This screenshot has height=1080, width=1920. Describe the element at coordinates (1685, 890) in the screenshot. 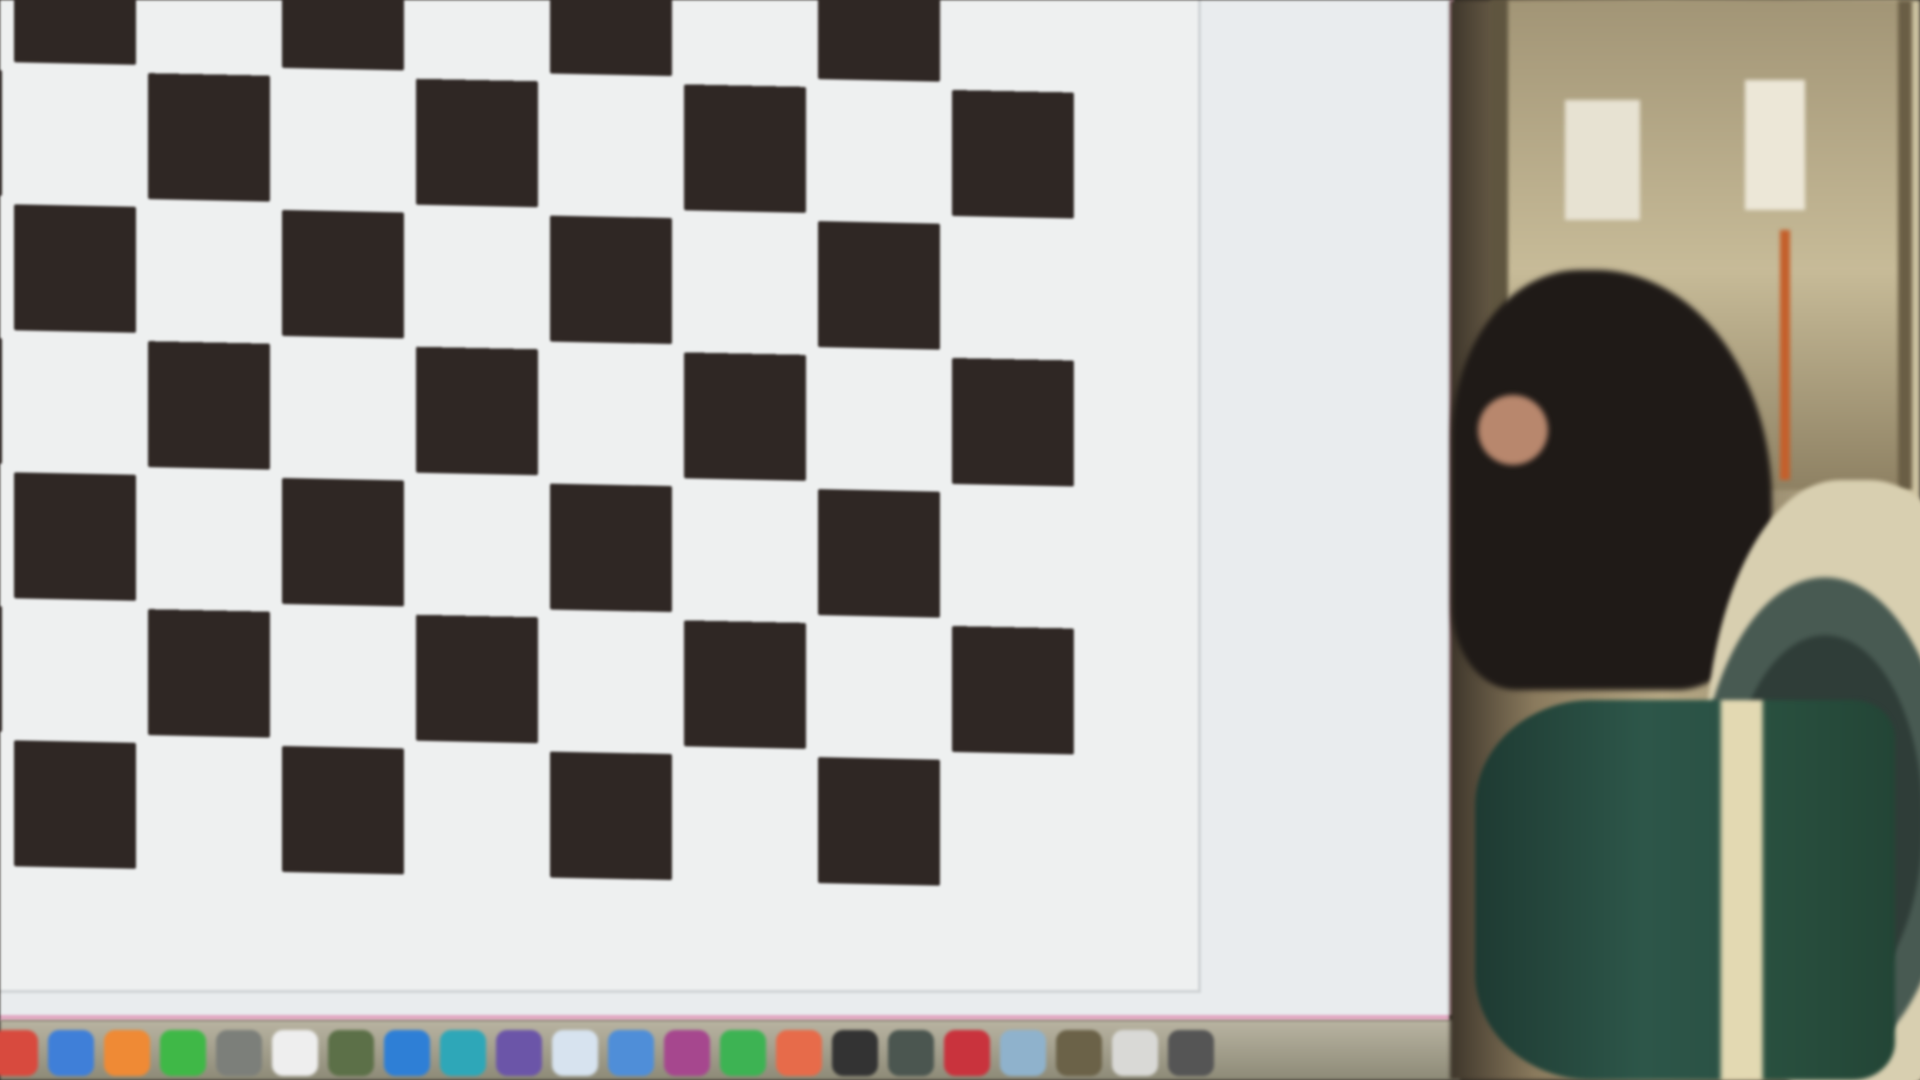

I see `green-cable-roll` at that location.